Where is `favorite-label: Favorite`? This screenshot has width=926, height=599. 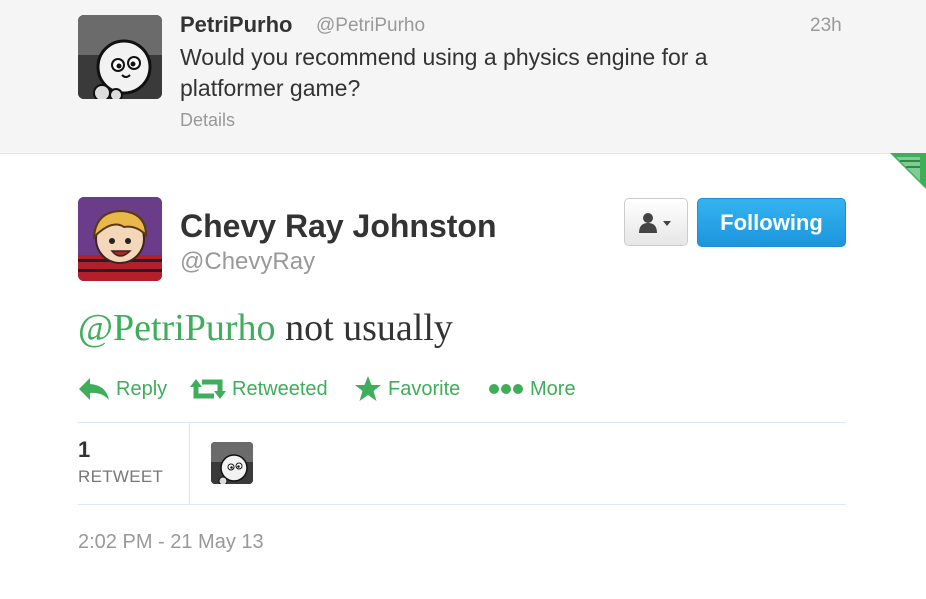 favorite-label: Favorite is located at coordinates (424, 388).